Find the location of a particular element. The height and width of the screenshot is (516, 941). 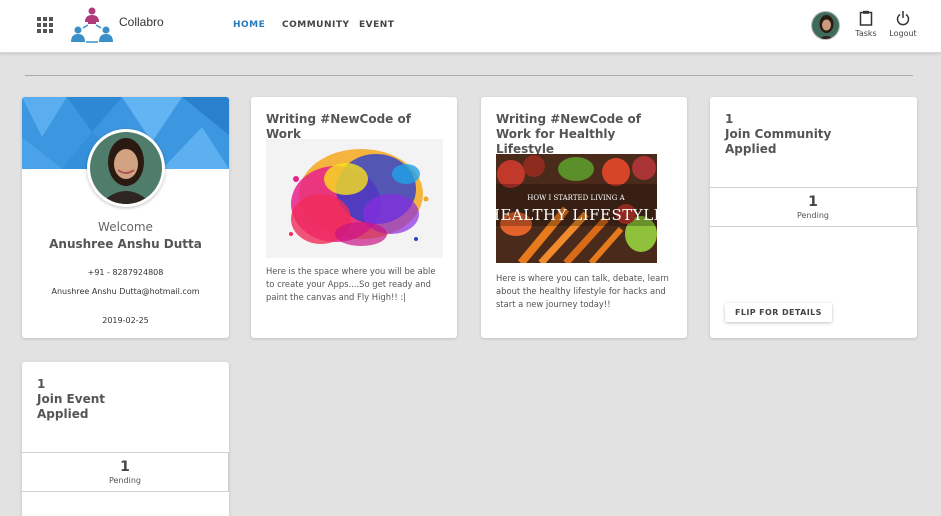

event-pending-box: 1 Pending is located at coordinates (125, 472).